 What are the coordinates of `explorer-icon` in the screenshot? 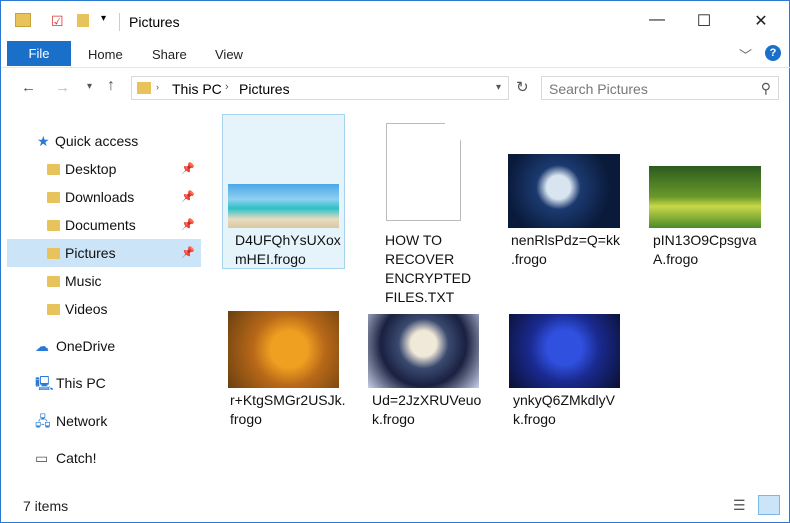 It's located at (23, 20).